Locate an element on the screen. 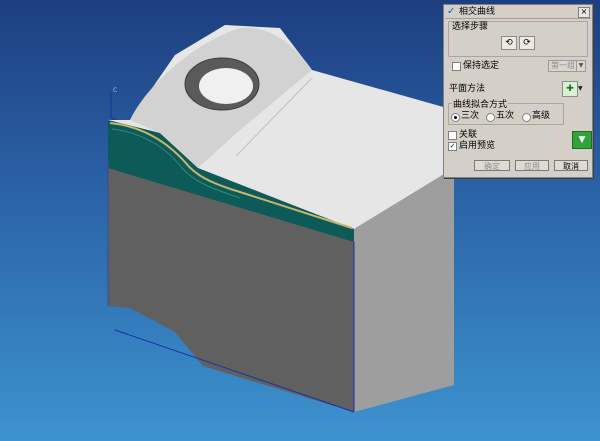 Image resolution: width=600 pixels, height=441 pixels. radio-quintic-label: 五次 is located at coordinates (505, 116).